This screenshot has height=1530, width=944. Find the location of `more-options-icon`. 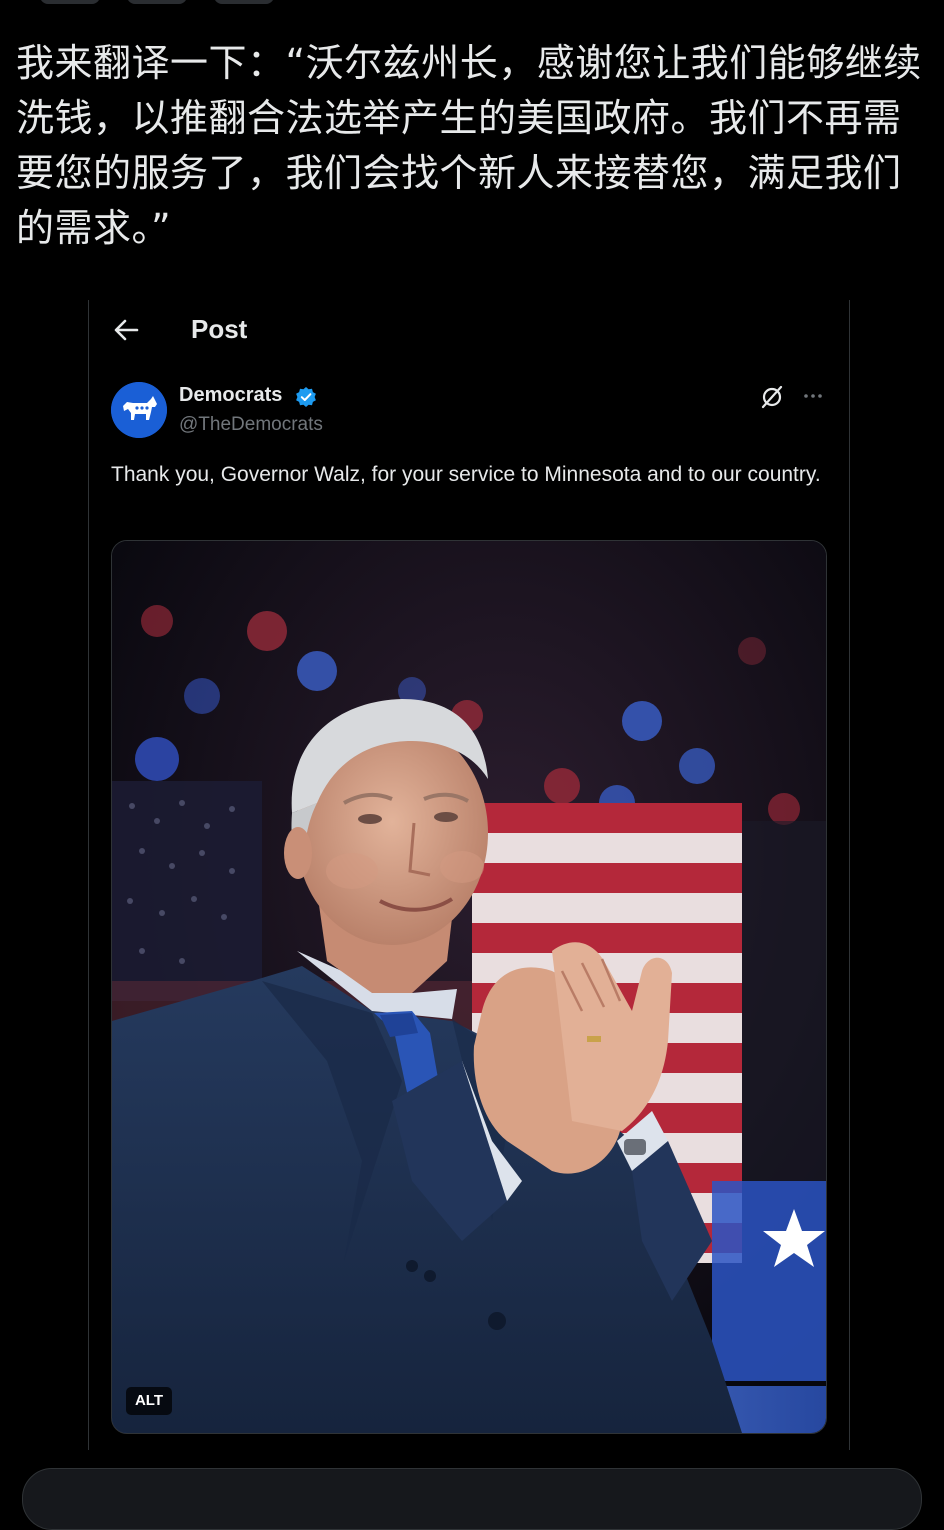

more-options-icon is located at coordinates (813, 396).